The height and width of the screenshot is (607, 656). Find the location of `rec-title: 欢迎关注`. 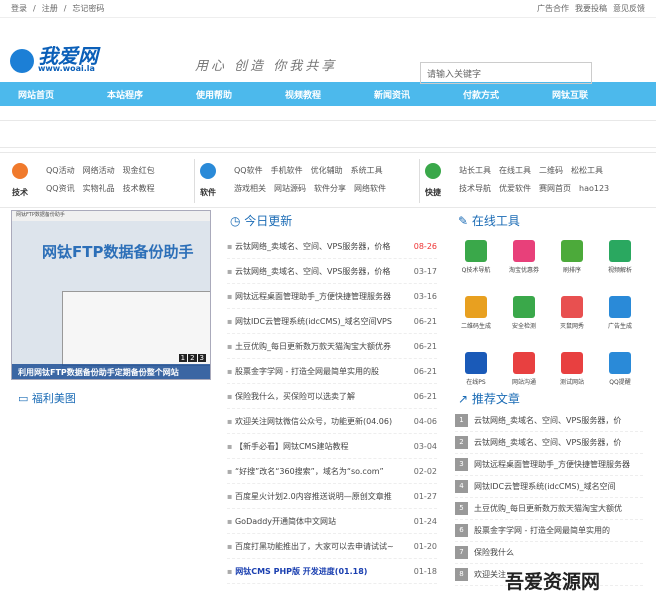

rec-title: 欢迎关注 is located at coordinates (490, 574).